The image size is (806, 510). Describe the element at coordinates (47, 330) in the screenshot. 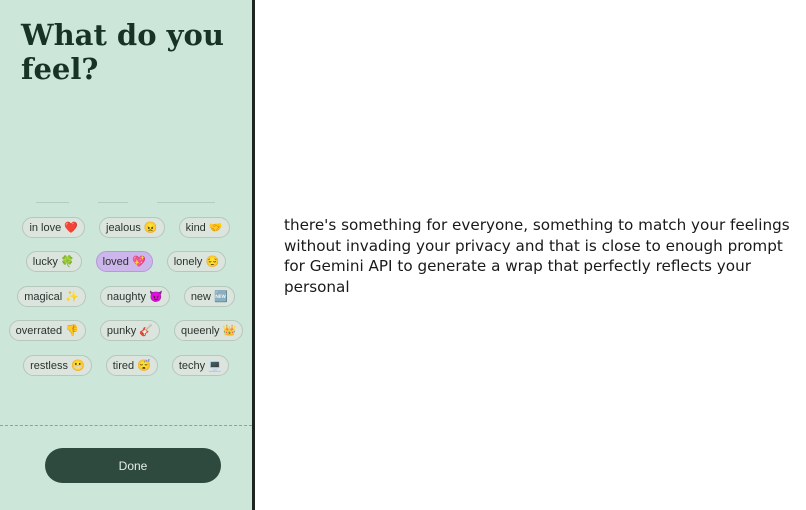

I see `mood-chip: overrated 👎` at that location.